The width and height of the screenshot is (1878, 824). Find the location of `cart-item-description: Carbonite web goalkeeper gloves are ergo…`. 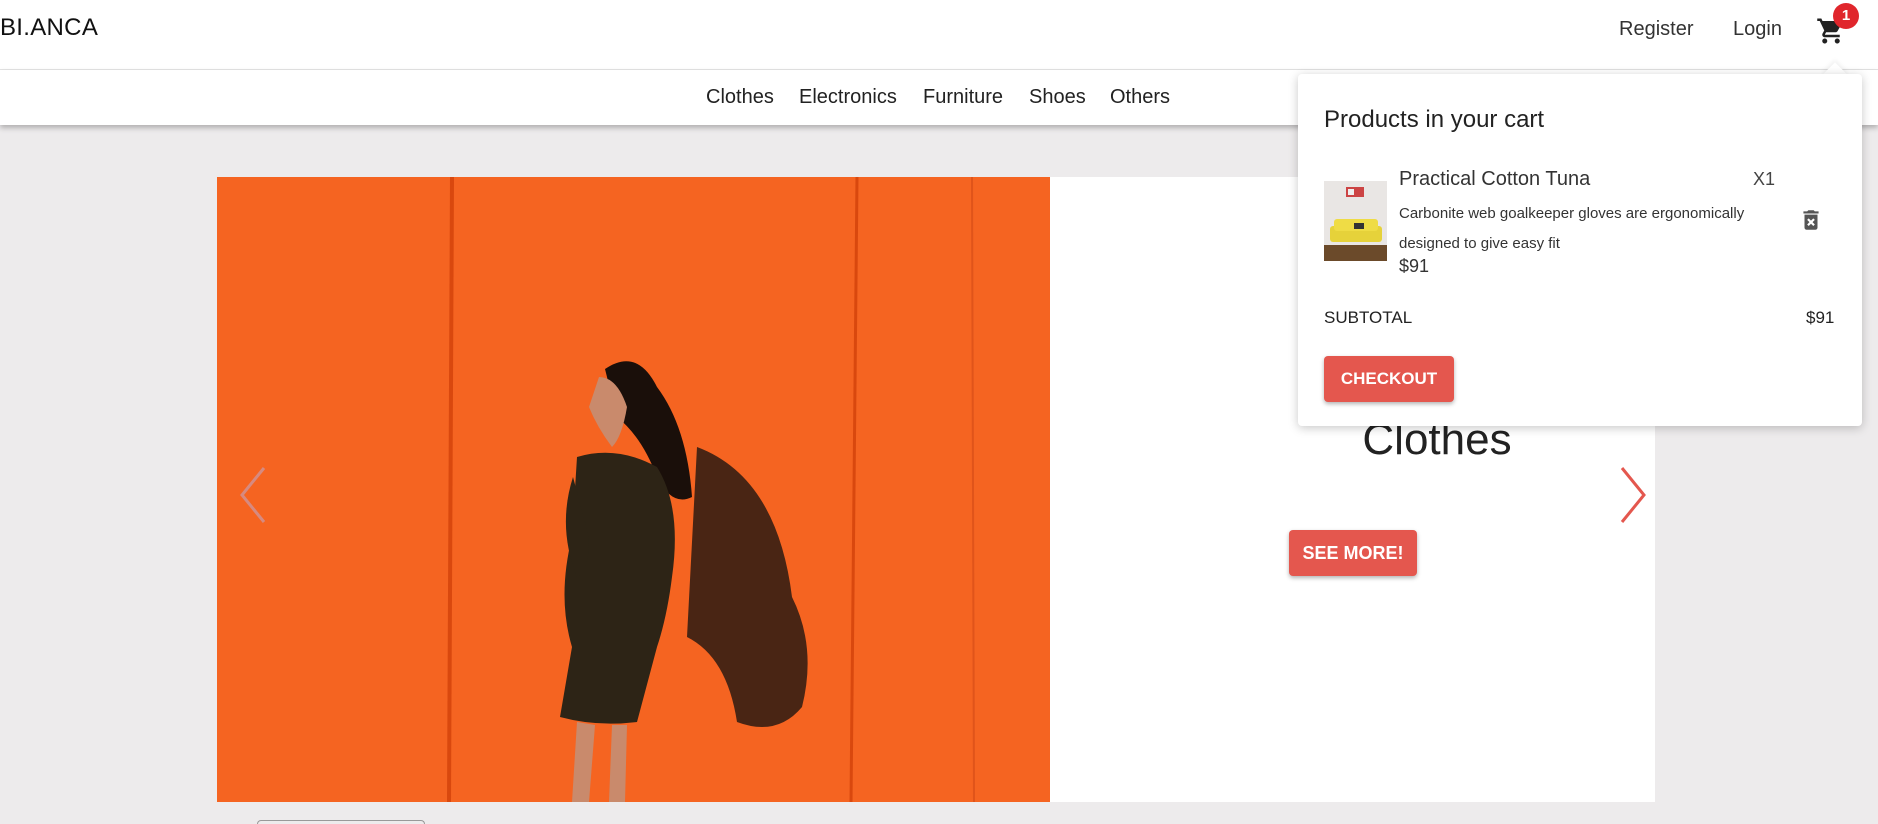

cart-item-description: Carbonite web goalkeeper gloves are ergo… is located at coordinates (1572, 228).